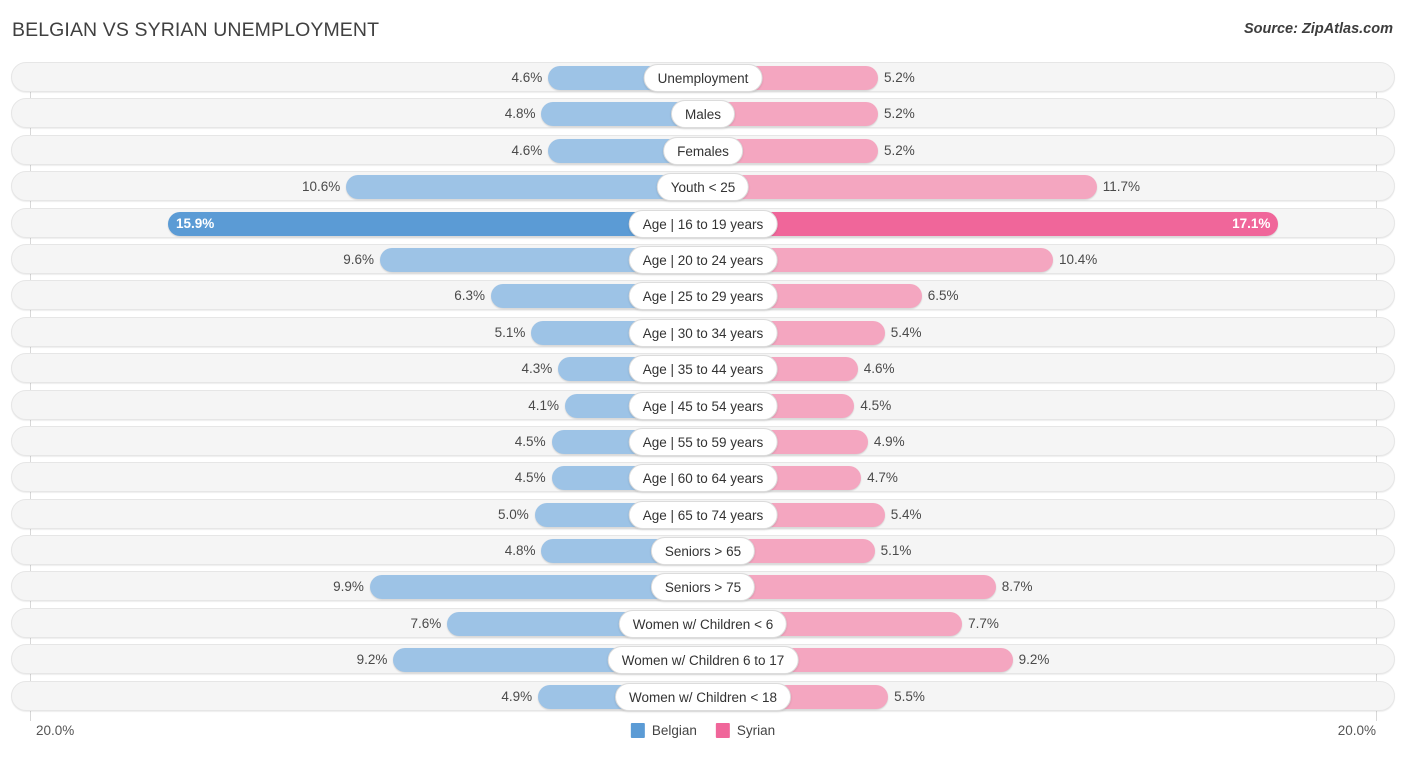 This screenshot has height=757, width=1406. I want to click on value-label-belgian: 9.6%, so click(358, 259).